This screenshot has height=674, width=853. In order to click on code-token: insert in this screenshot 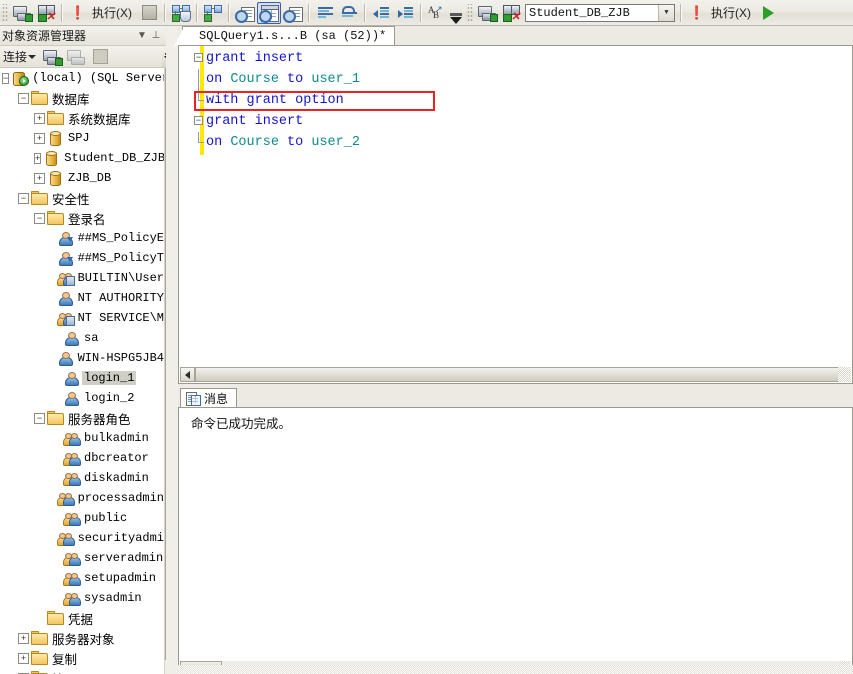, I will do `click(279, 121)`.